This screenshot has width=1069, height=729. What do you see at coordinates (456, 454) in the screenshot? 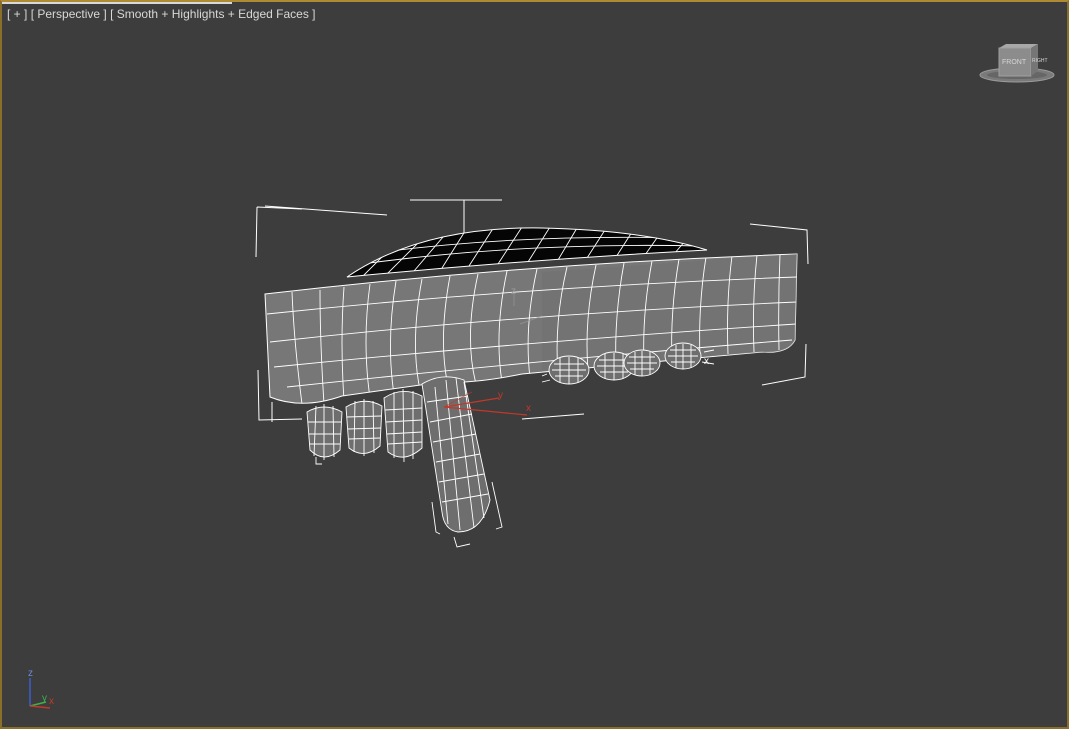
I see `engine-pod-extended` at bounding box center [456, 454].